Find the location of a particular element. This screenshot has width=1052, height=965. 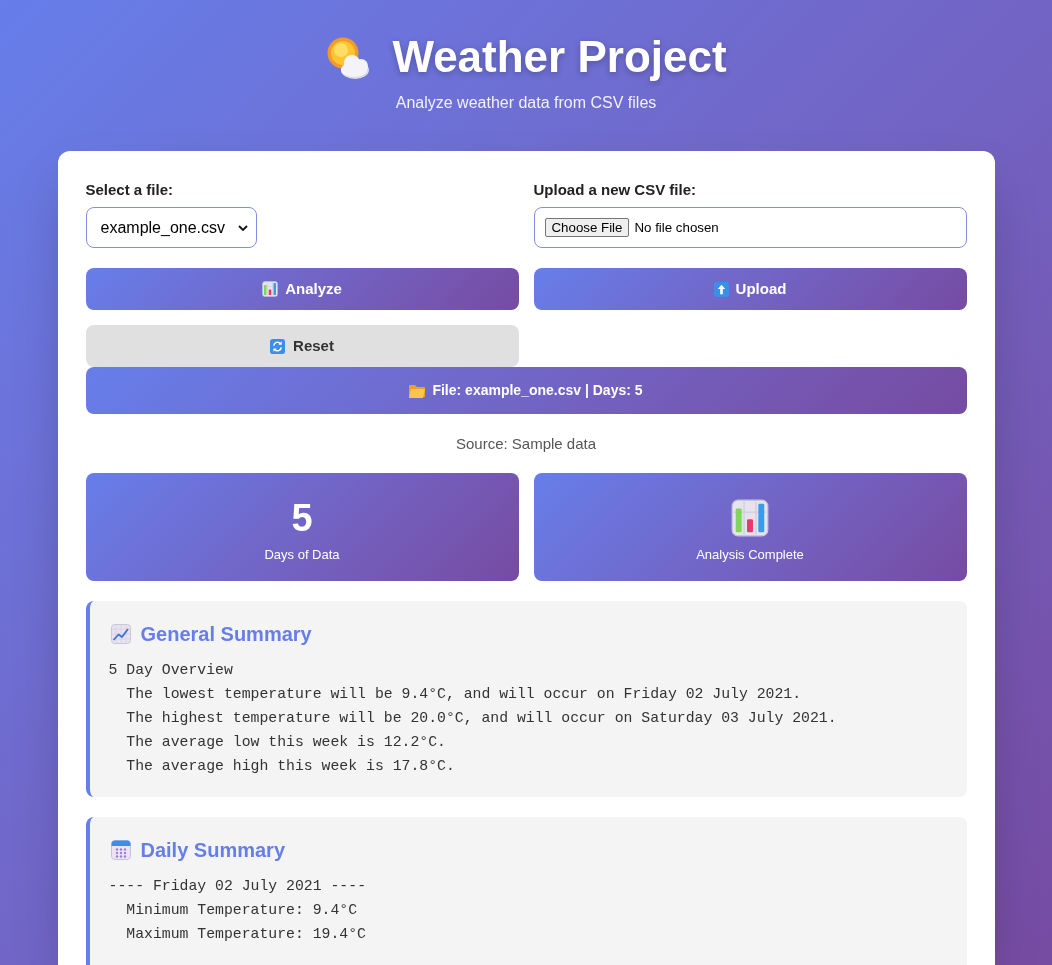

upload-button: Upload is located at coordinates (750, 289).